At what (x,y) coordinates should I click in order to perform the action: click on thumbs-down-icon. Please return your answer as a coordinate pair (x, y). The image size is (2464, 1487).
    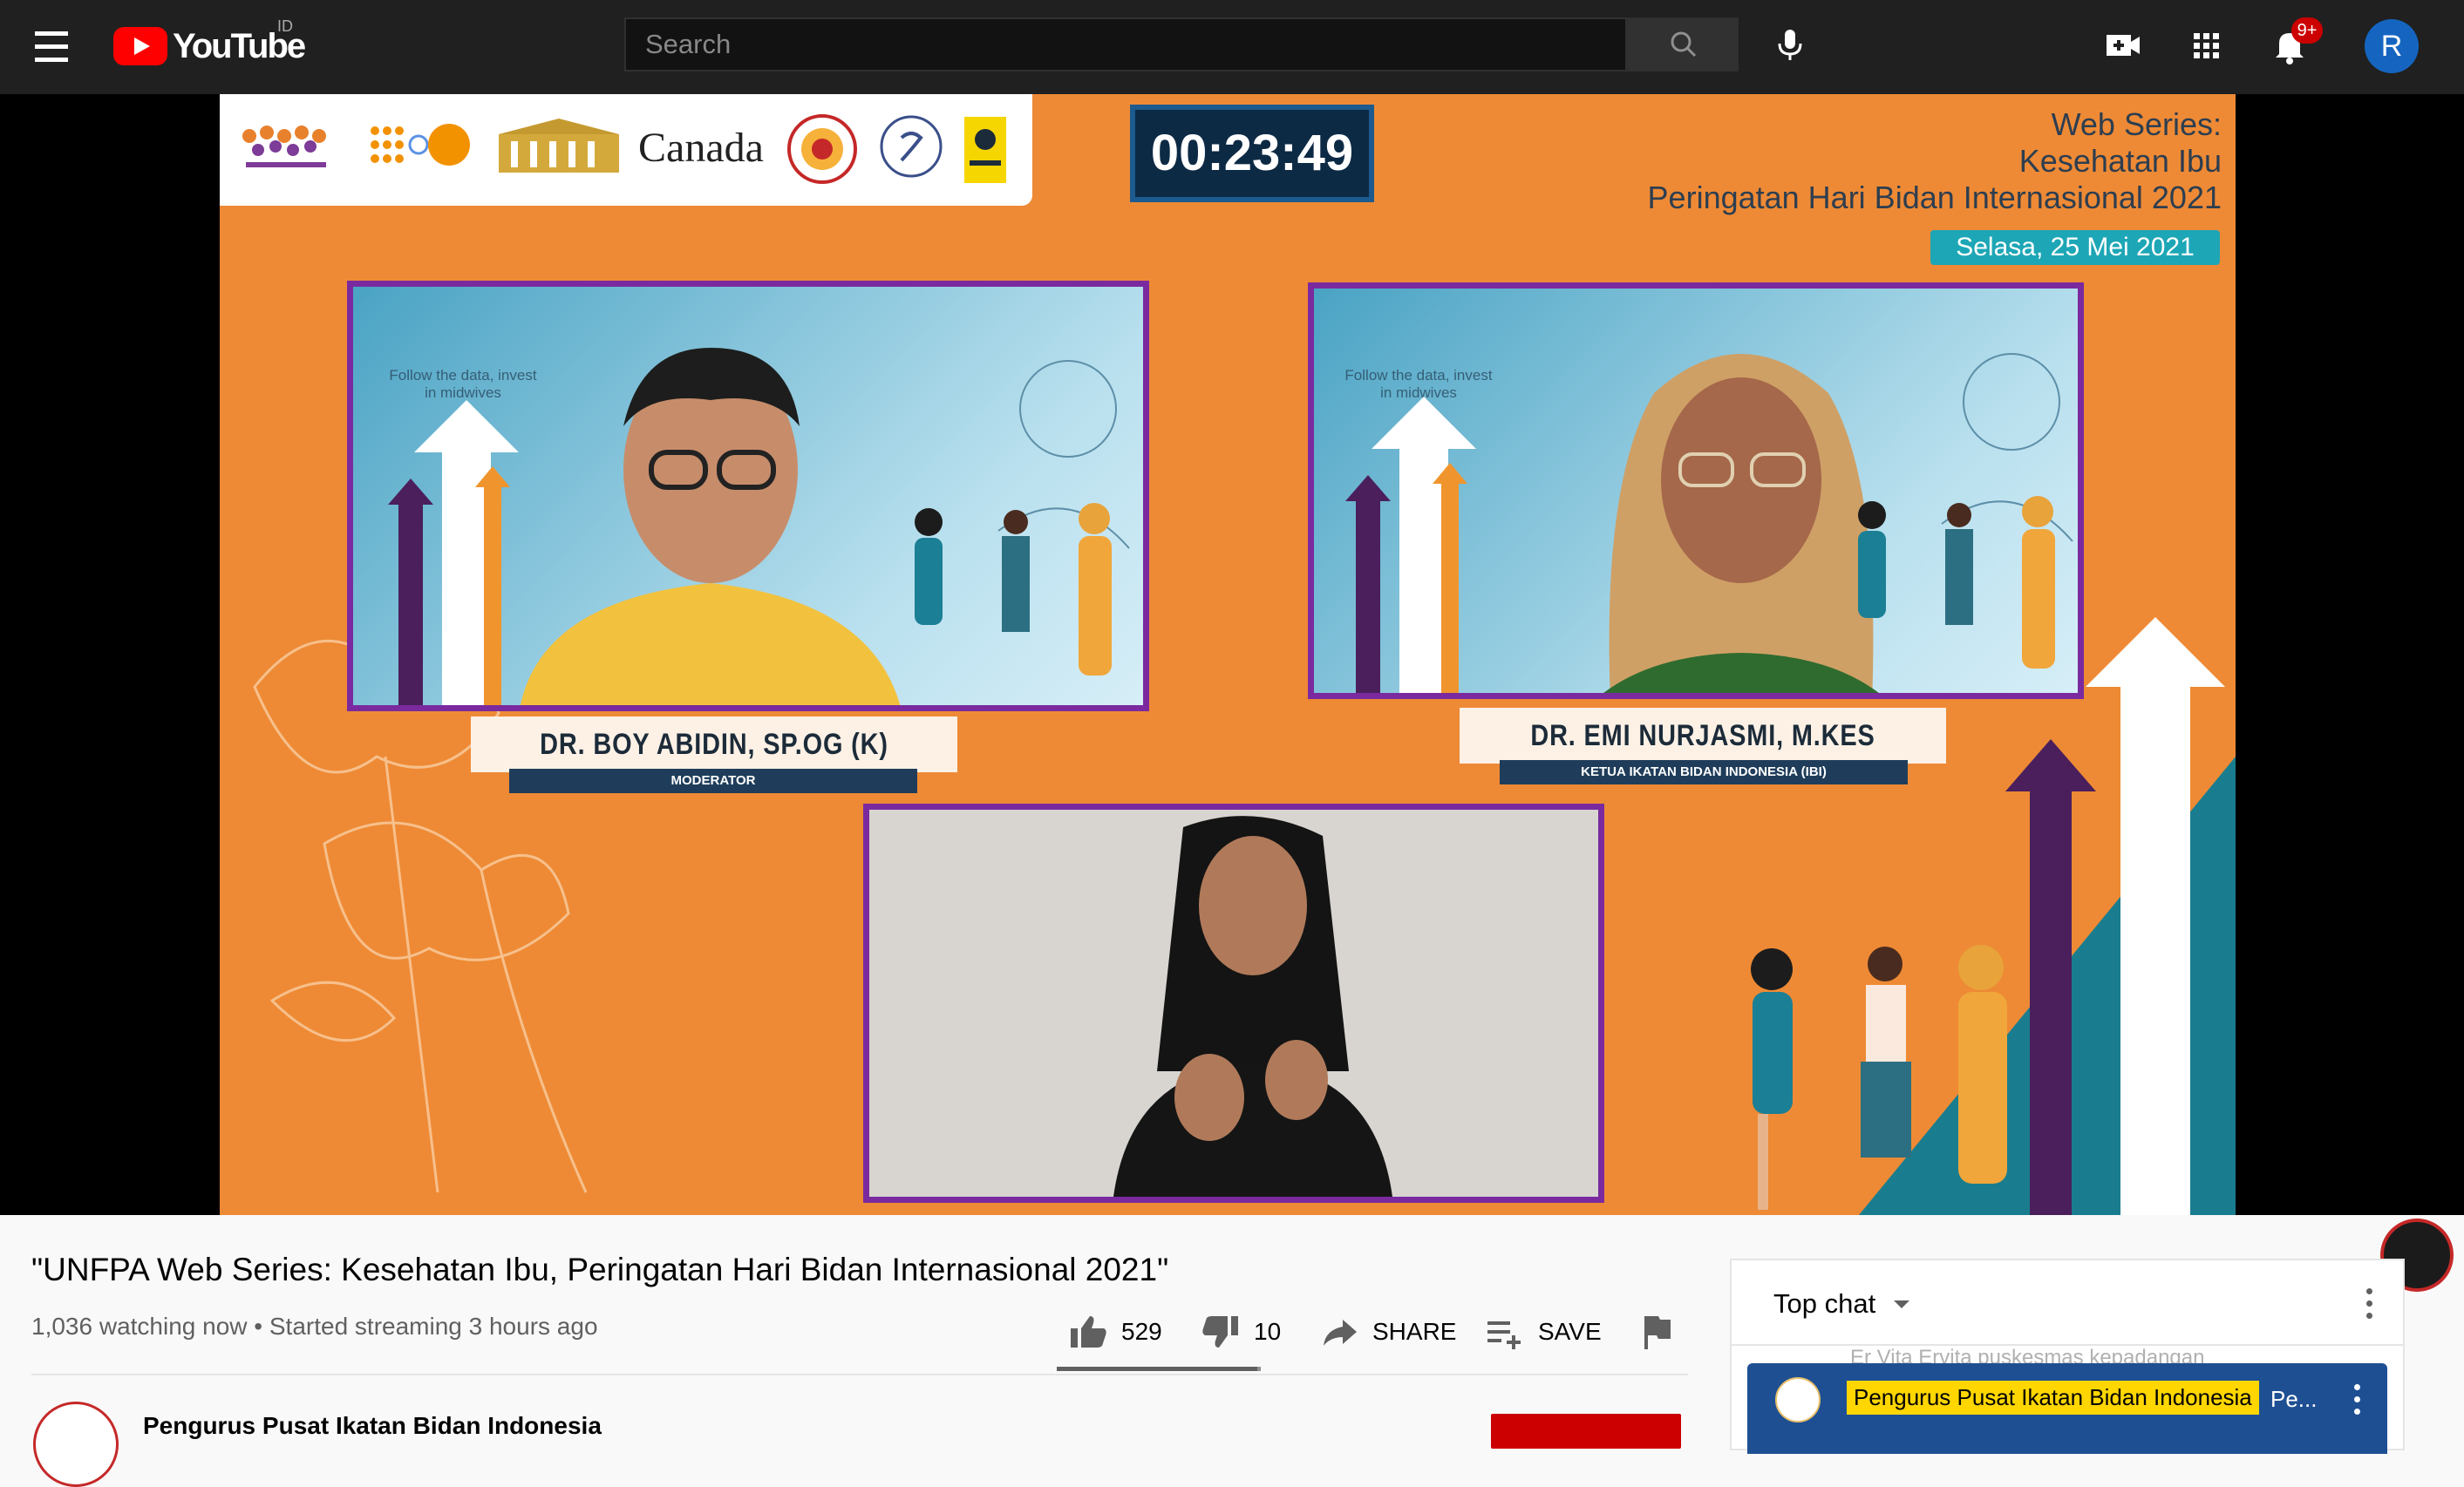
    Looking at the image, I should click on (1220, 1332).